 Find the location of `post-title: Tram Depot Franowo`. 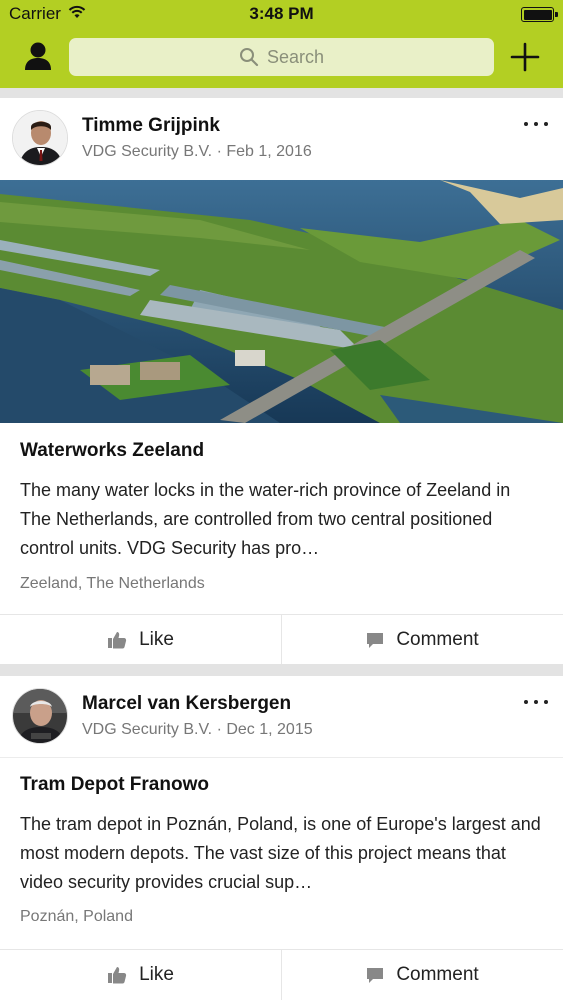

post-title: Tram Depot Franowo is located at coordinates (114, 785).